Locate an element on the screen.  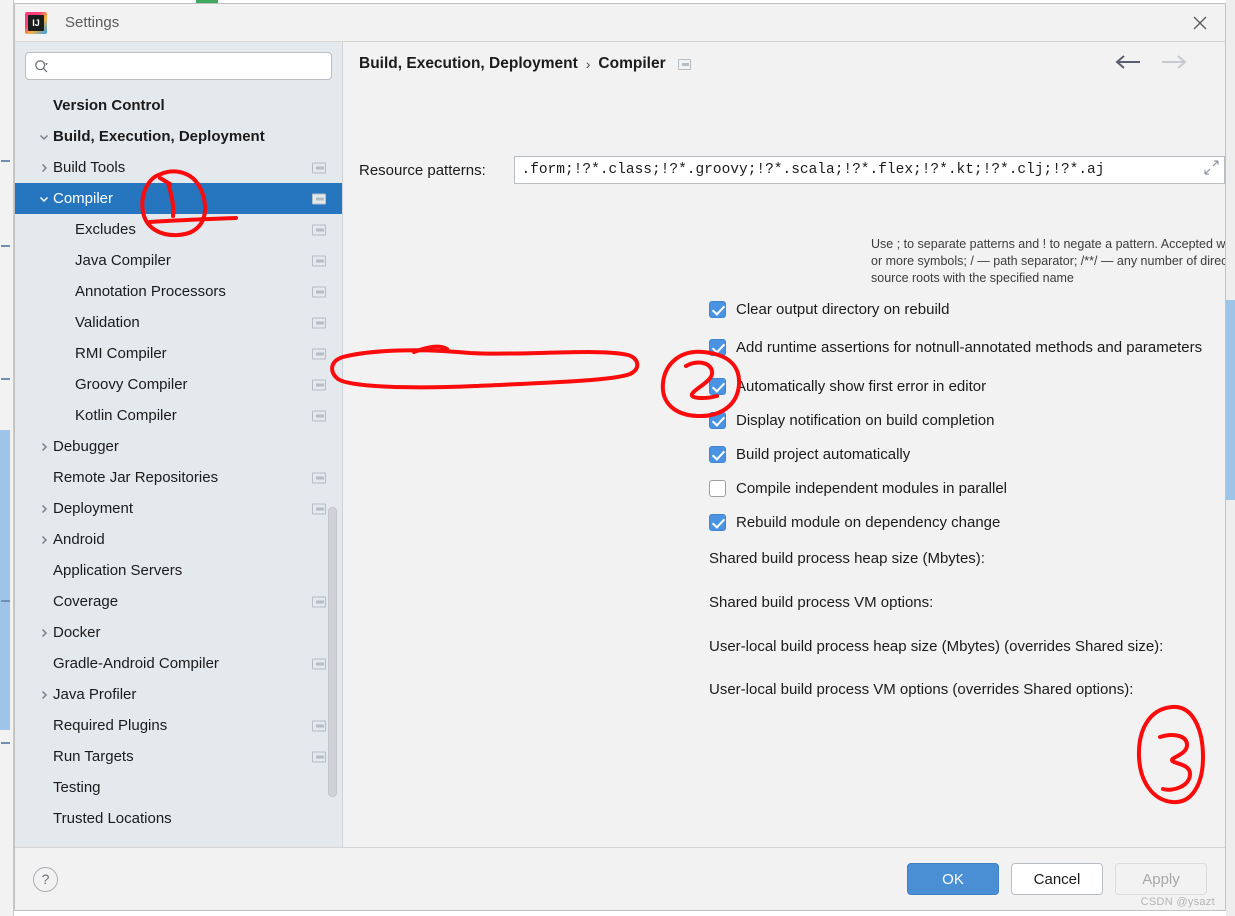
sidebar-item-build-execution-deployment: Build, Execution, Deployment is located at coordinates (178, 136).